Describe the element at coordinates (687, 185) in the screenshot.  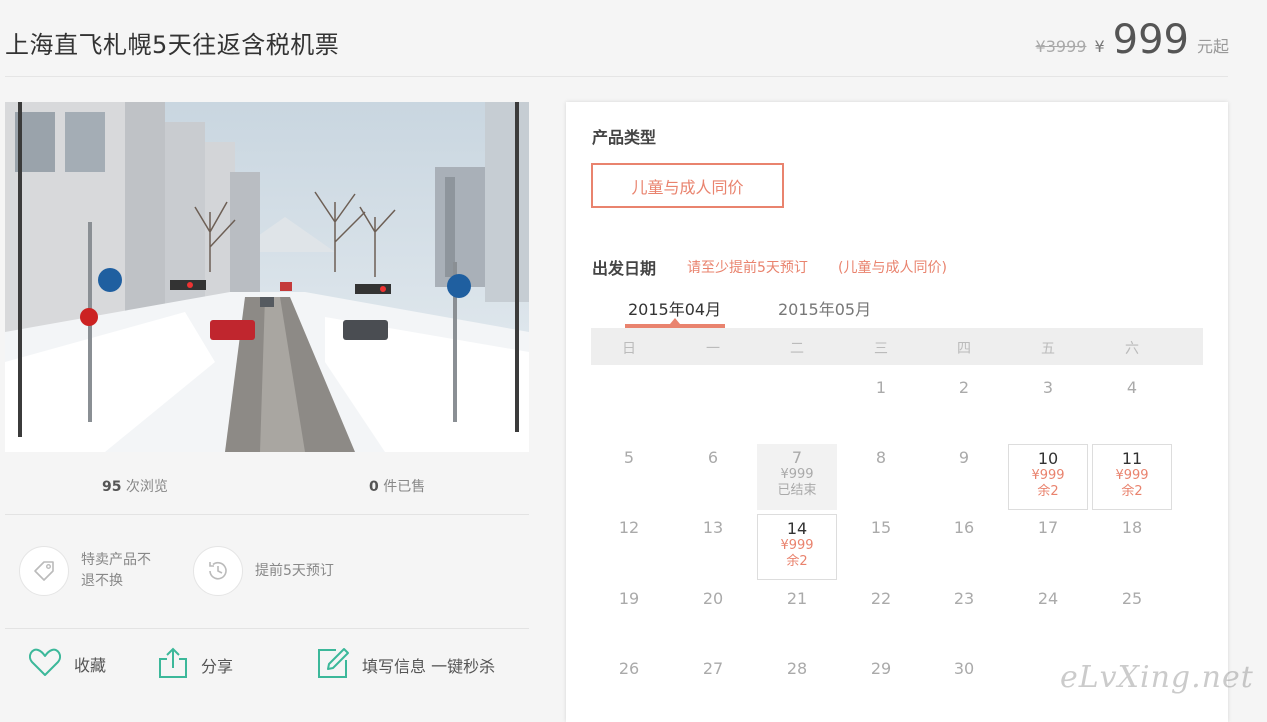
I see `product-type-option: 儿童与成人同价` at that location.